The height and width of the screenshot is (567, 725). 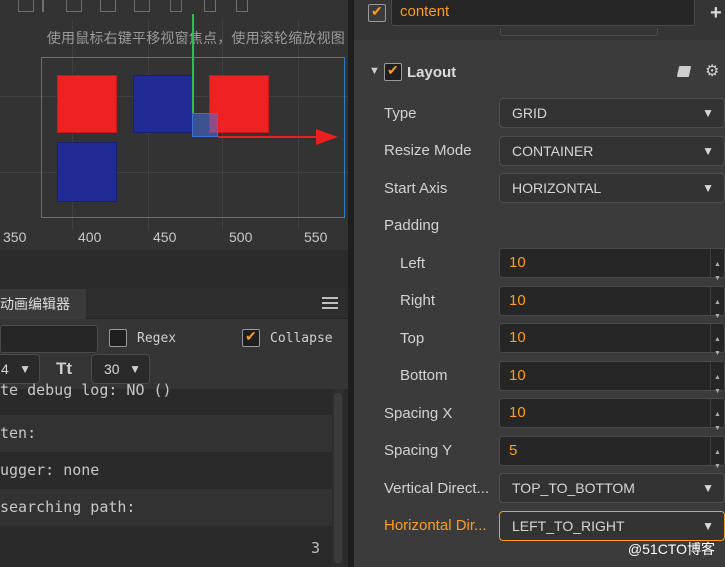 I want to click on line-count-select: 30 ▼, so click(x=120, y=369).